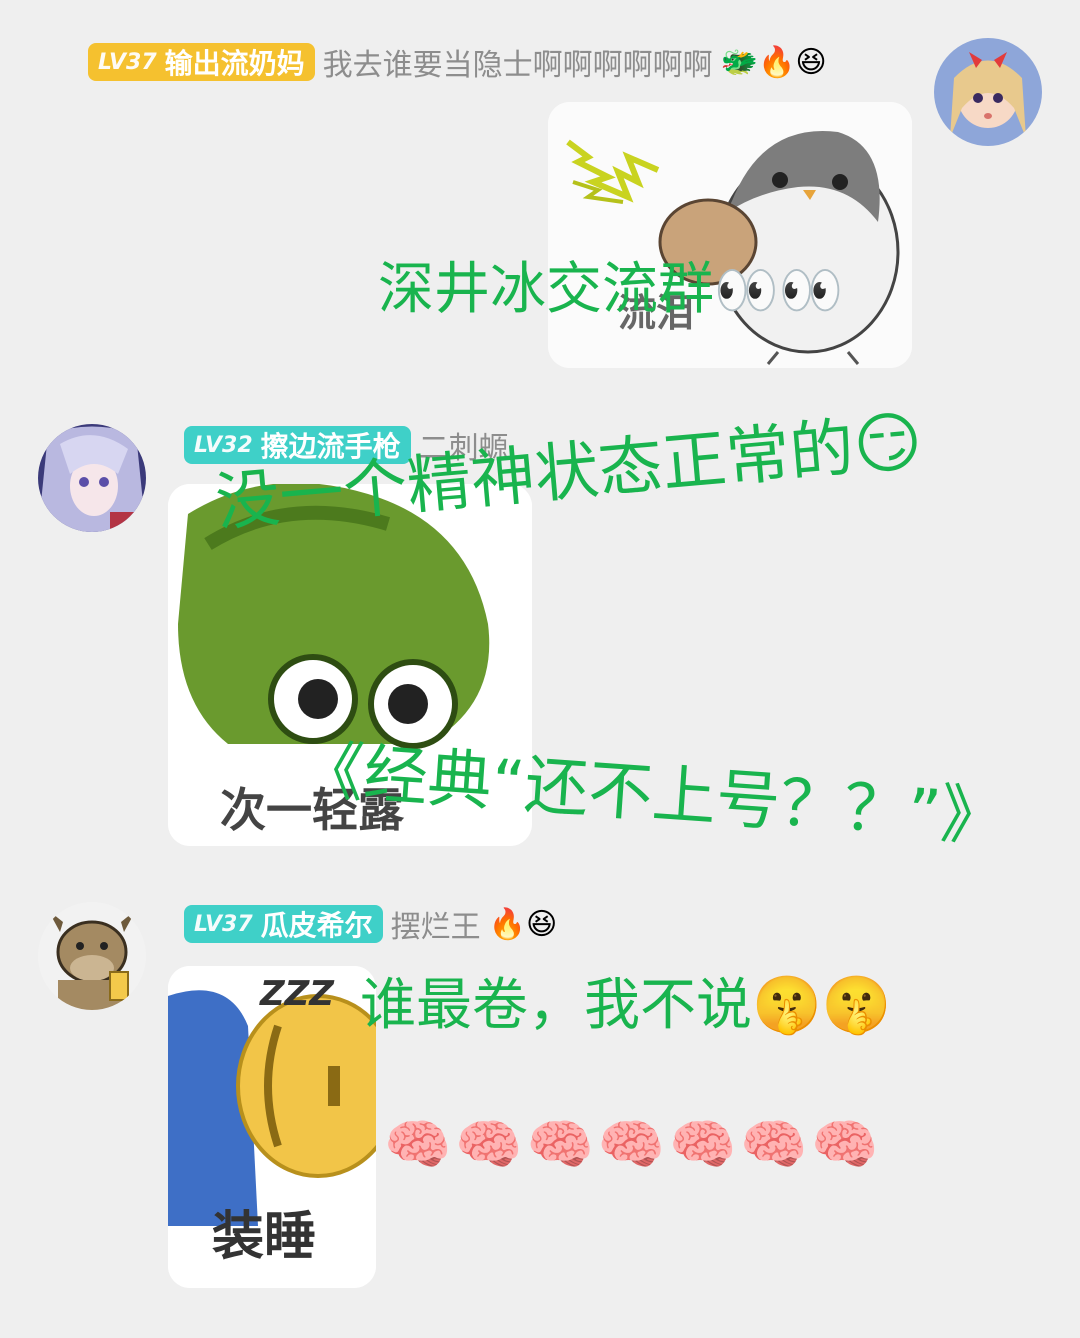 The width and height of the screenshot is (1080, 1338). Describe the element at coordinates (435, 927) in the screenshot. I see `user-title: 摆烂王` at that location.